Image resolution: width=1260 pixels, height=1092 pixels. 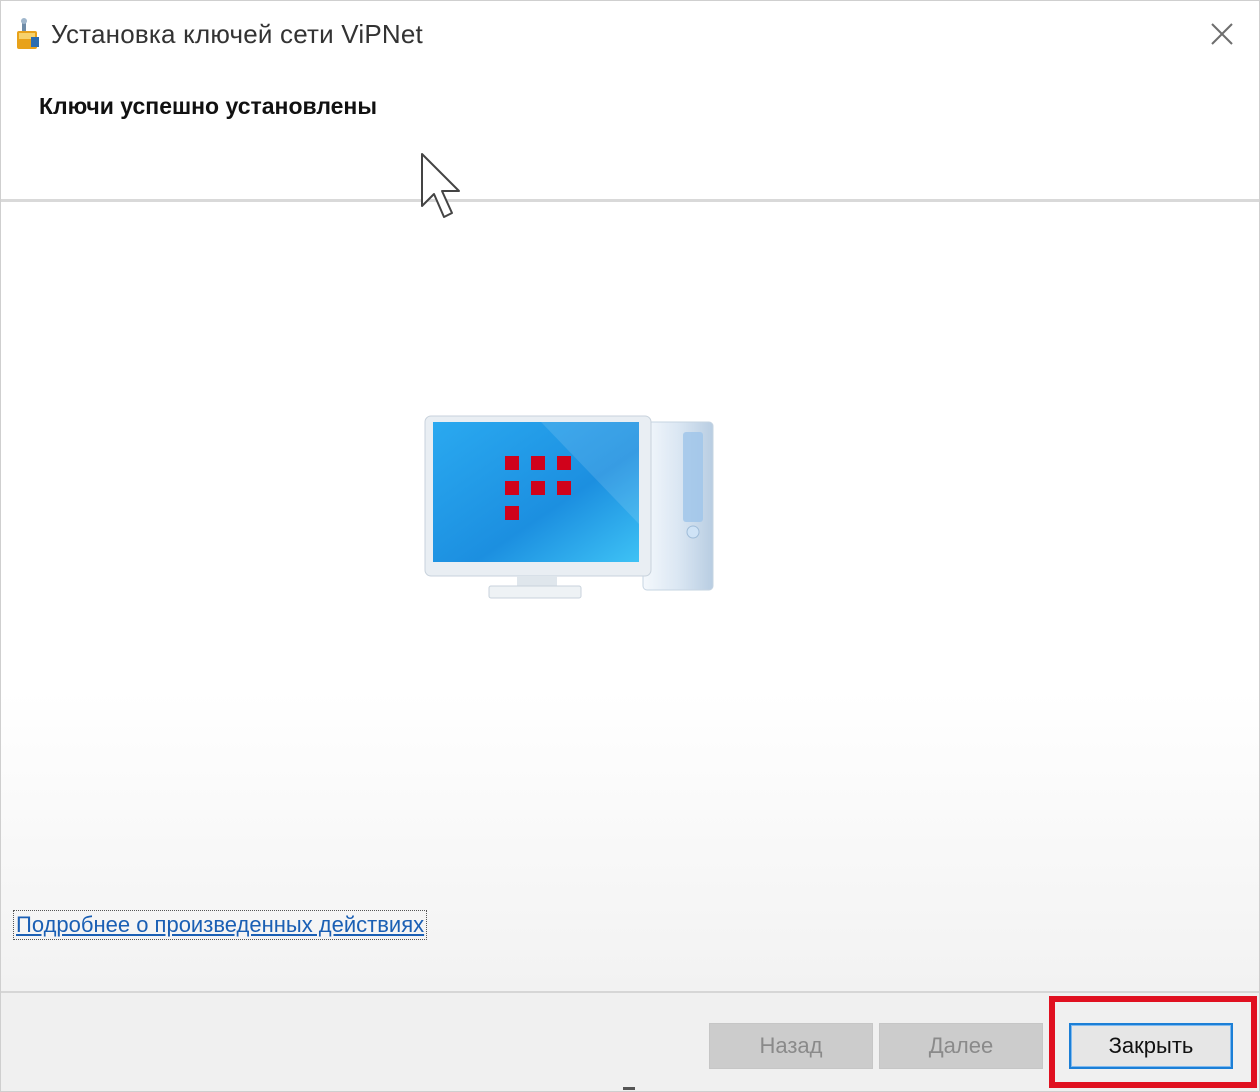 I want to click on close-icon, so click(x=1222, y=34).